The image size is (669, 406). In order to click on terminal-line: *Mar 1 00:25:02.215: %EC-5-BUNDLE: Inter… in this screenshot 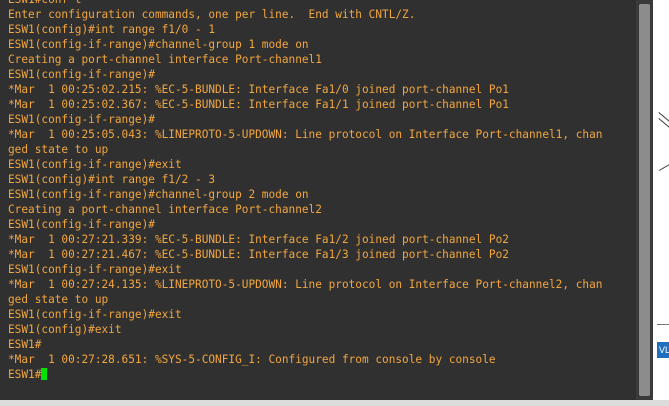, I will do `click(258, 89)`.